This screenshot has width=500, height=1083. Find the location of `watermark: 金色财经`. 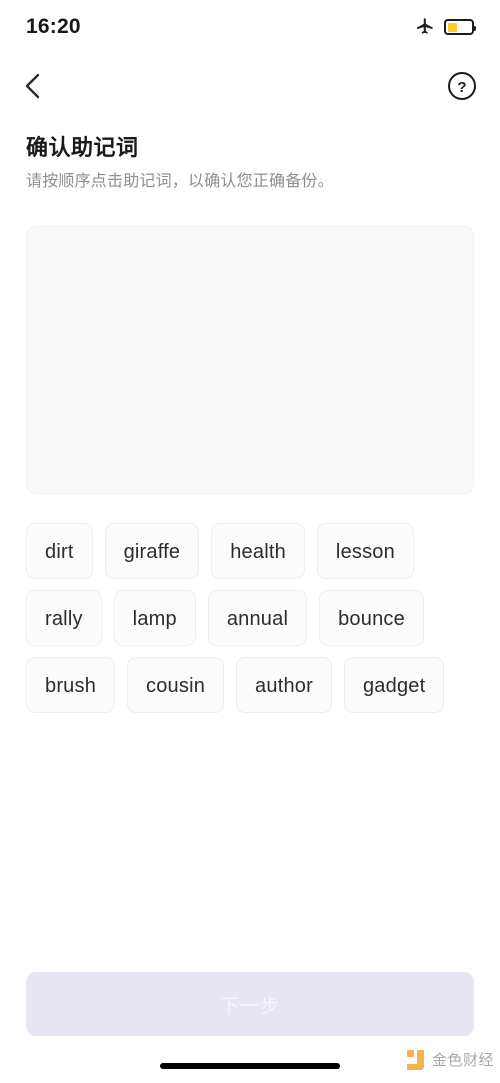

watermark: 金色财经 is located at coordinates (450, 1059).